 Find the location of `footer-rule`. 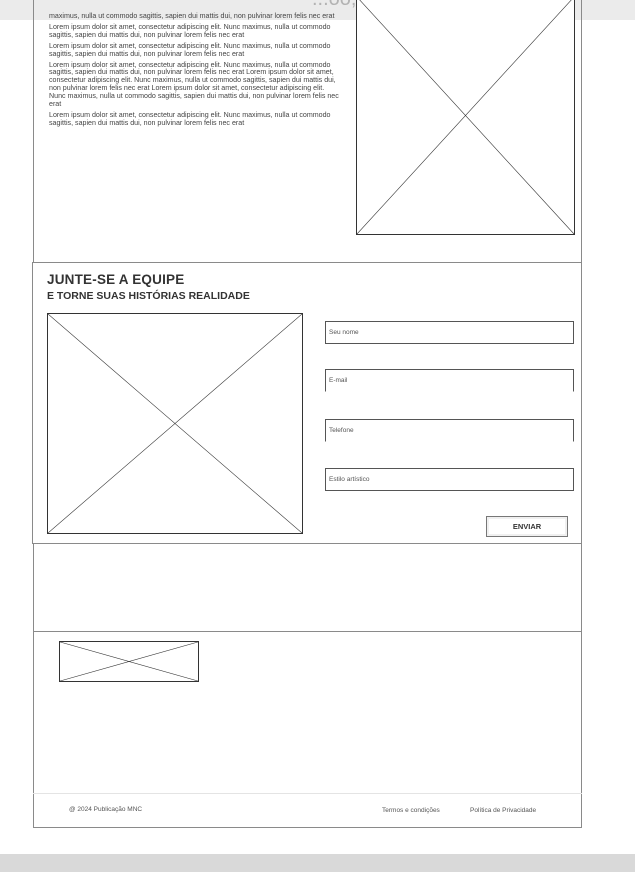

footer-rule is located at coordinates (307, 793).